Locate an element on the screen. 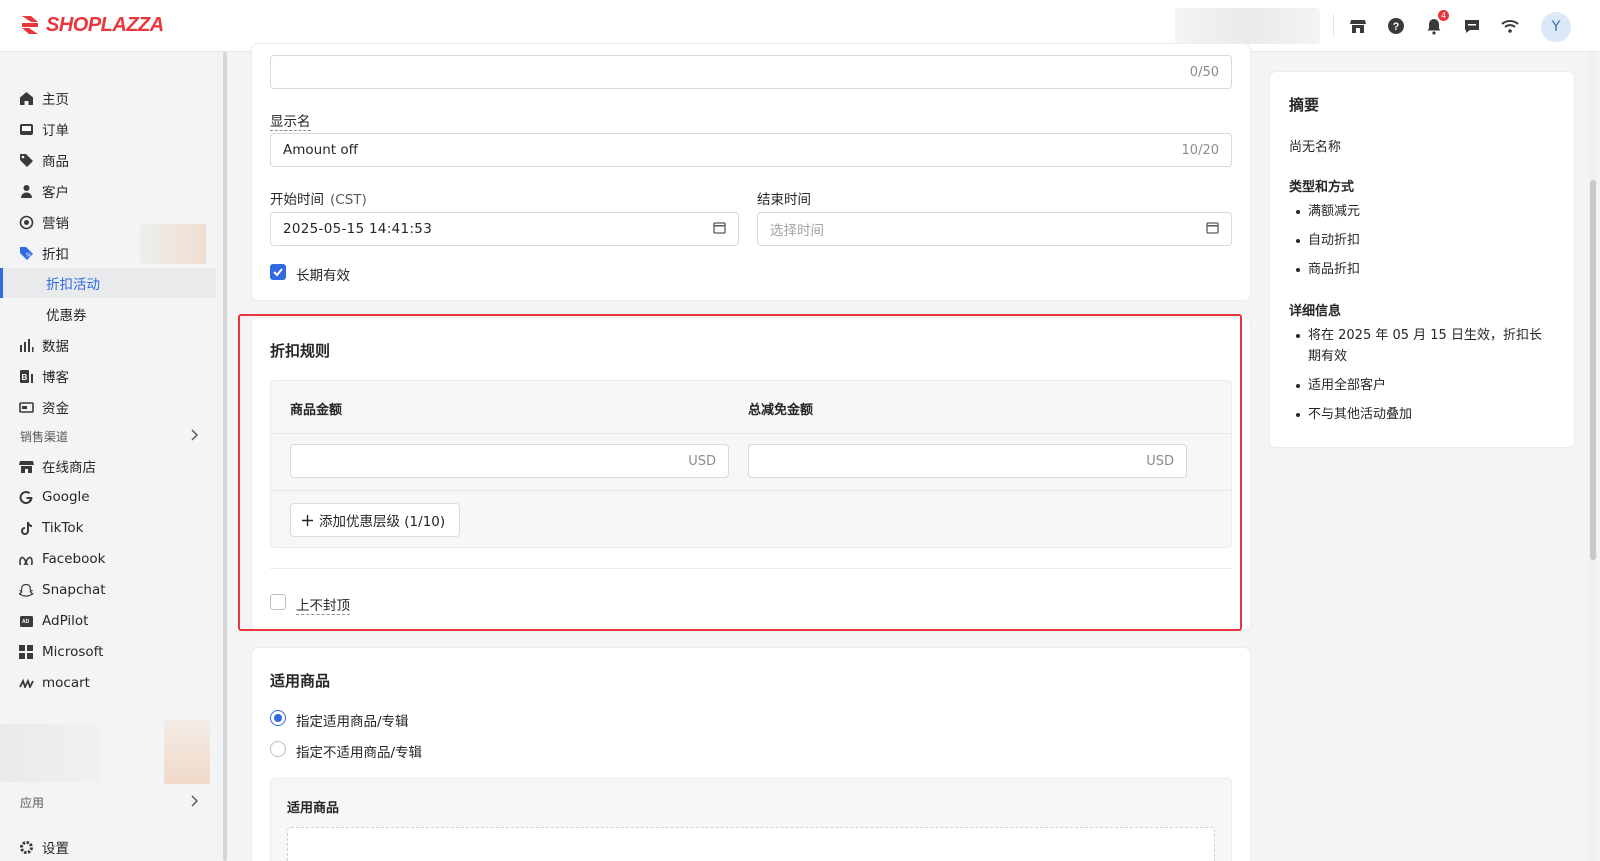 This screenshot has height=861, width=1600. snapchat-icon is located at coordinates (26, 590).